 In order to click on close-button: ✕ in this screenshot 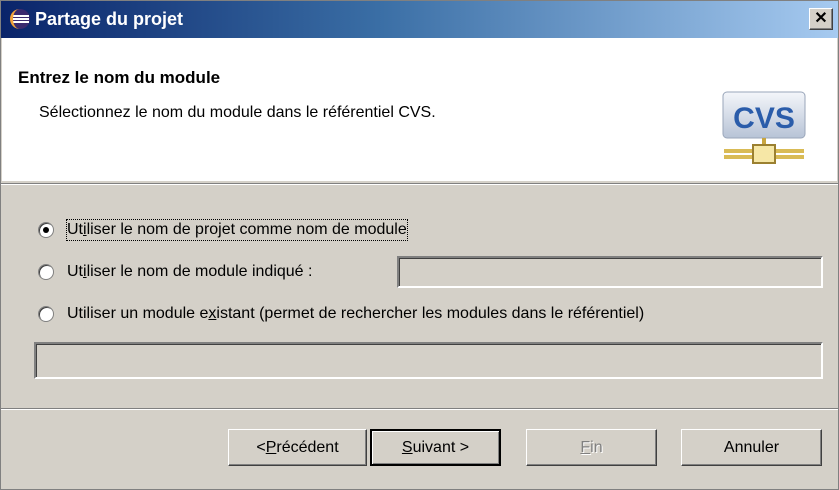, I will do `click(821, 19)`.